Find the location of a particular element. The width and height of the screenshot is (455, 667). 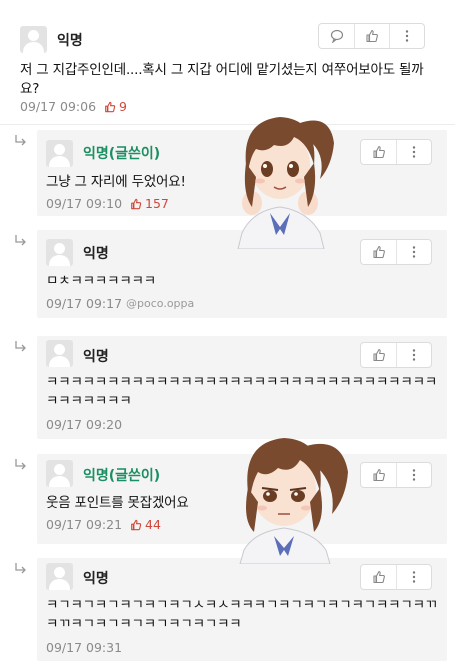

anime-girl-sticker-smiling is located at coordinates (285, 183).